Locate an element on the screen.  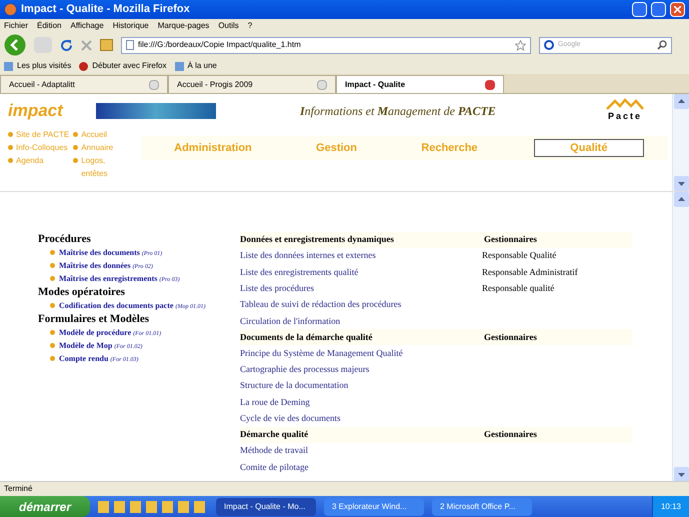
group-heading: Modes opératoires is located at coordinates (82, 292).